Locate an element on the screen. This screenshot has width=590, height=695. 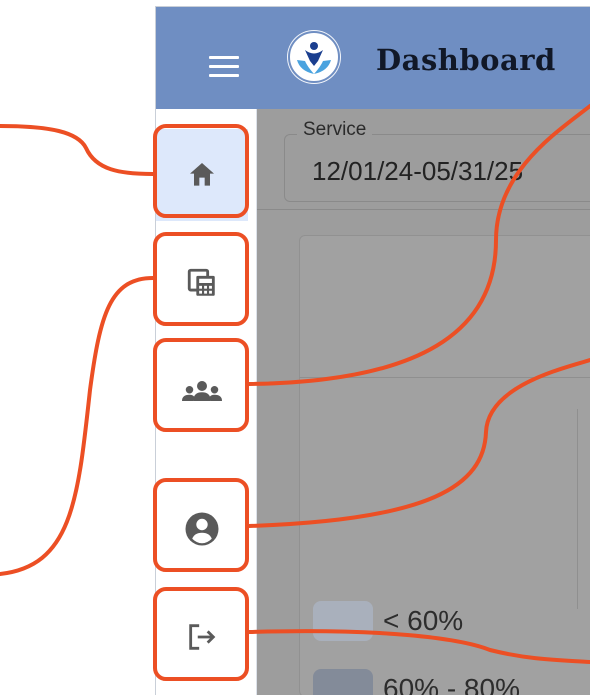
legend-item: 60% - 80% is located at coordinates (416, 682).